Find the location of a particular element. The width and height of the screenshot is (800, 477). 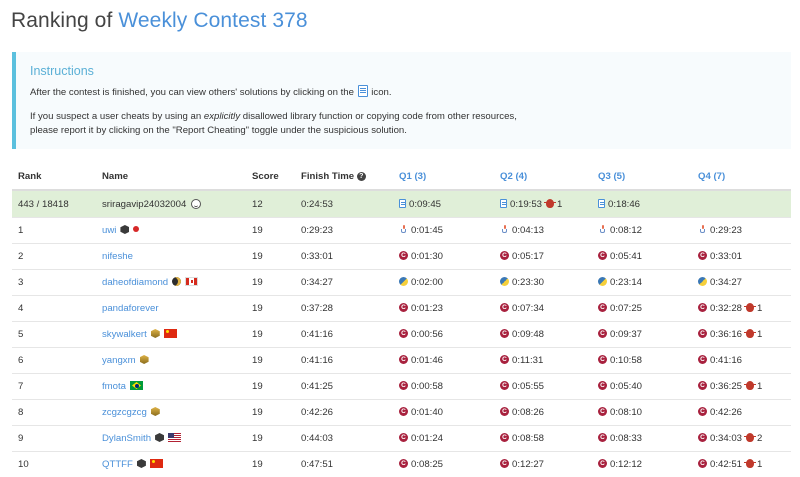

col-q1: Q1 (3) is located at coordinates (443, 176).